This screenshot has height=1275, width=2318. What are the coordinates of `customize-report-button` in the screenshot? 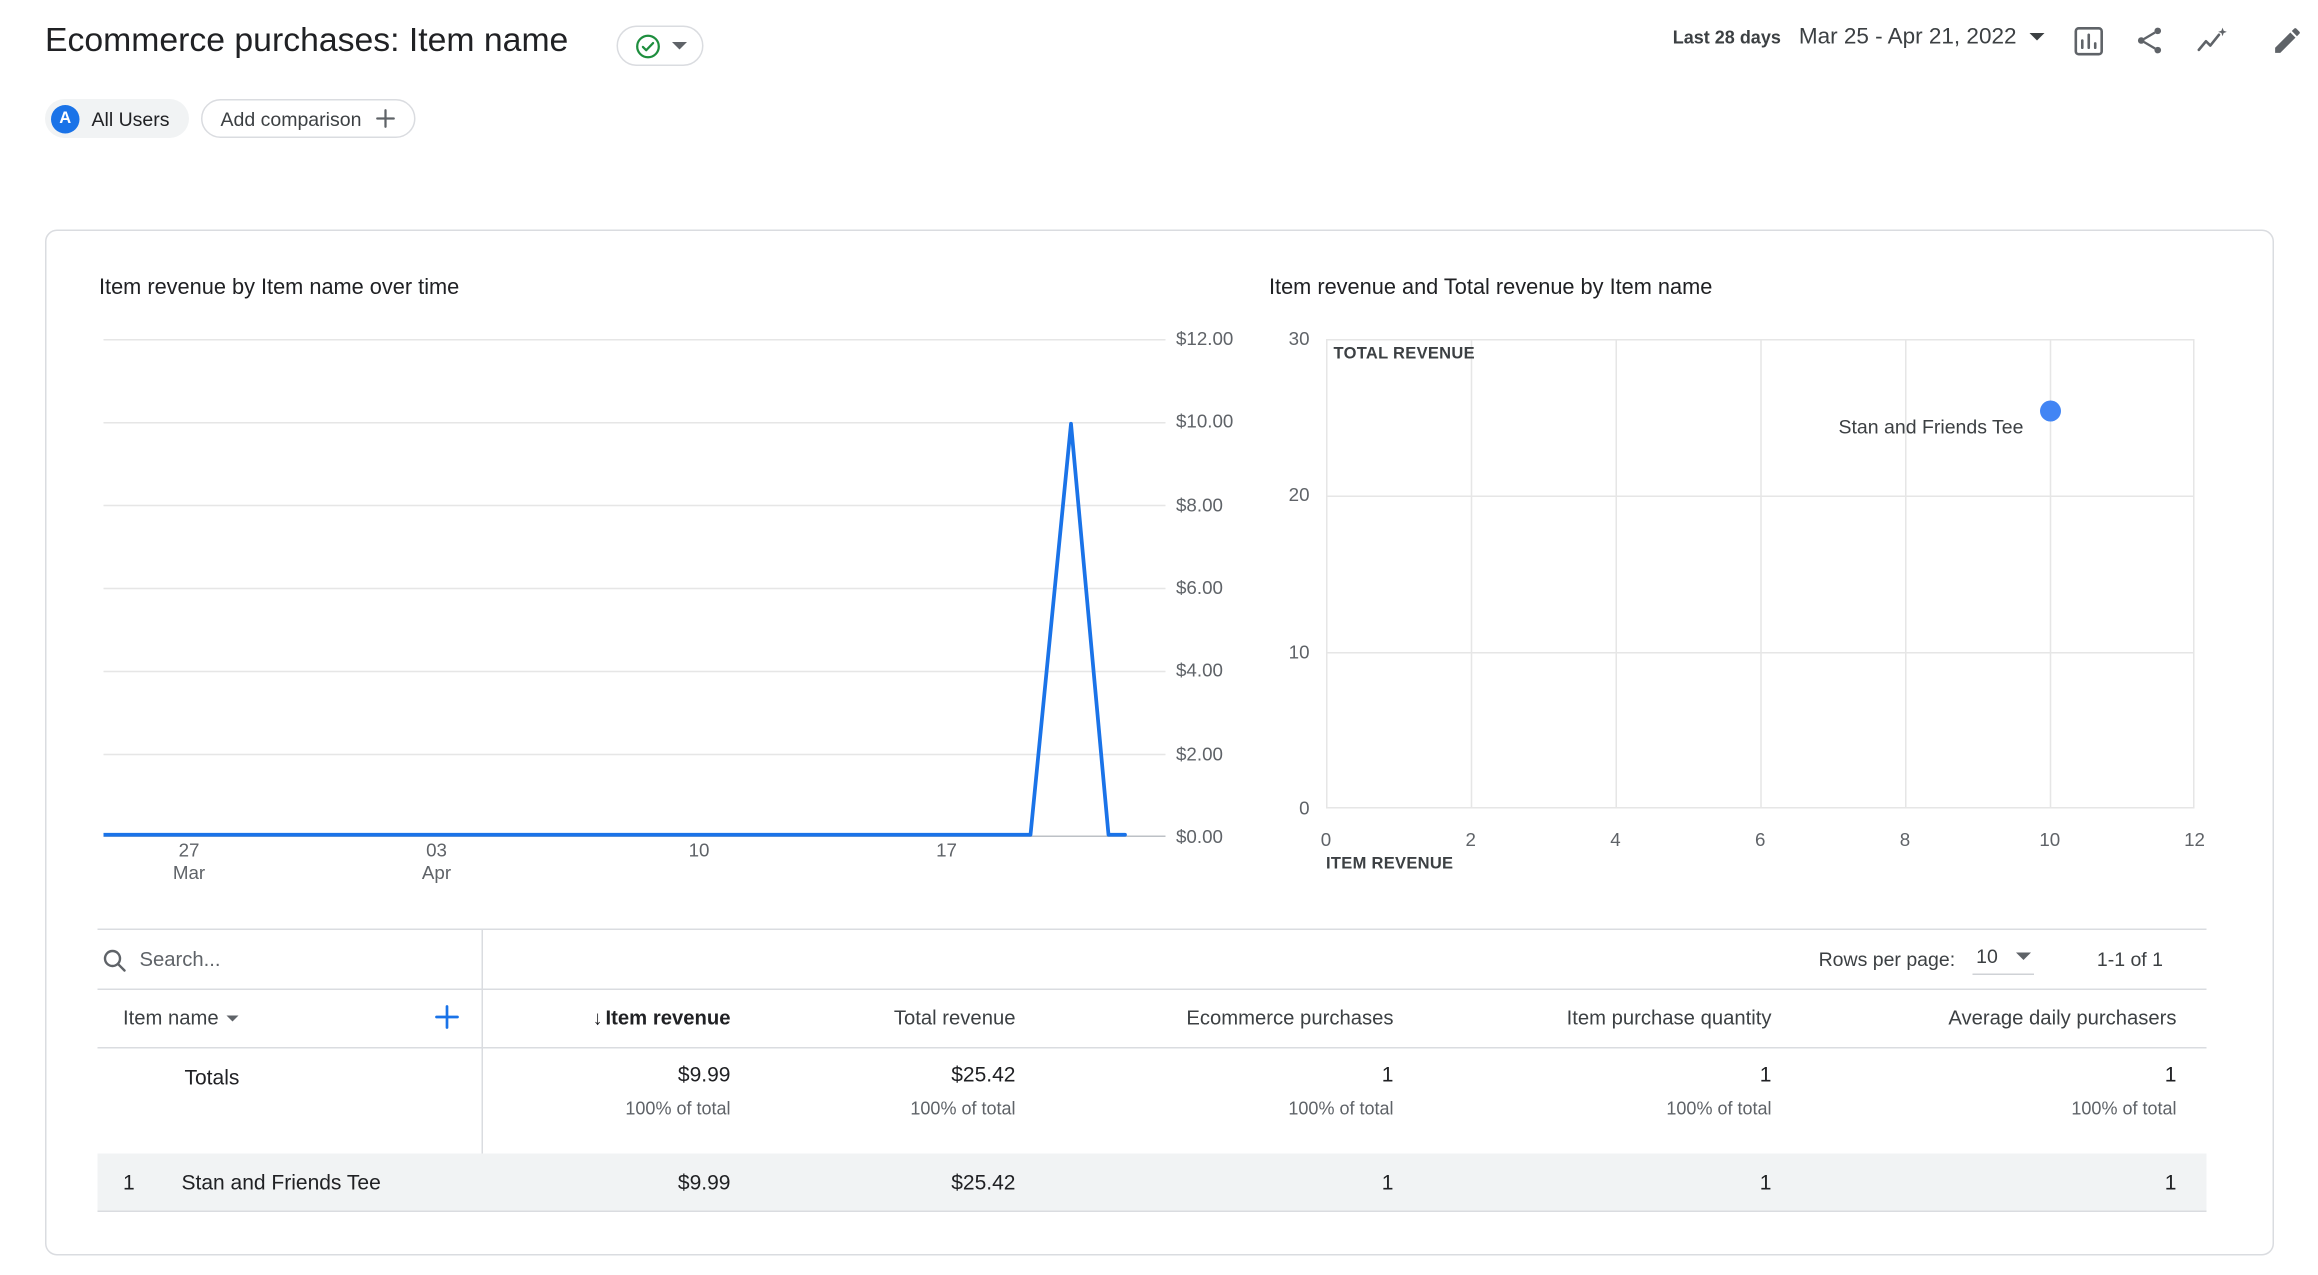 It's located at (2287, 40).